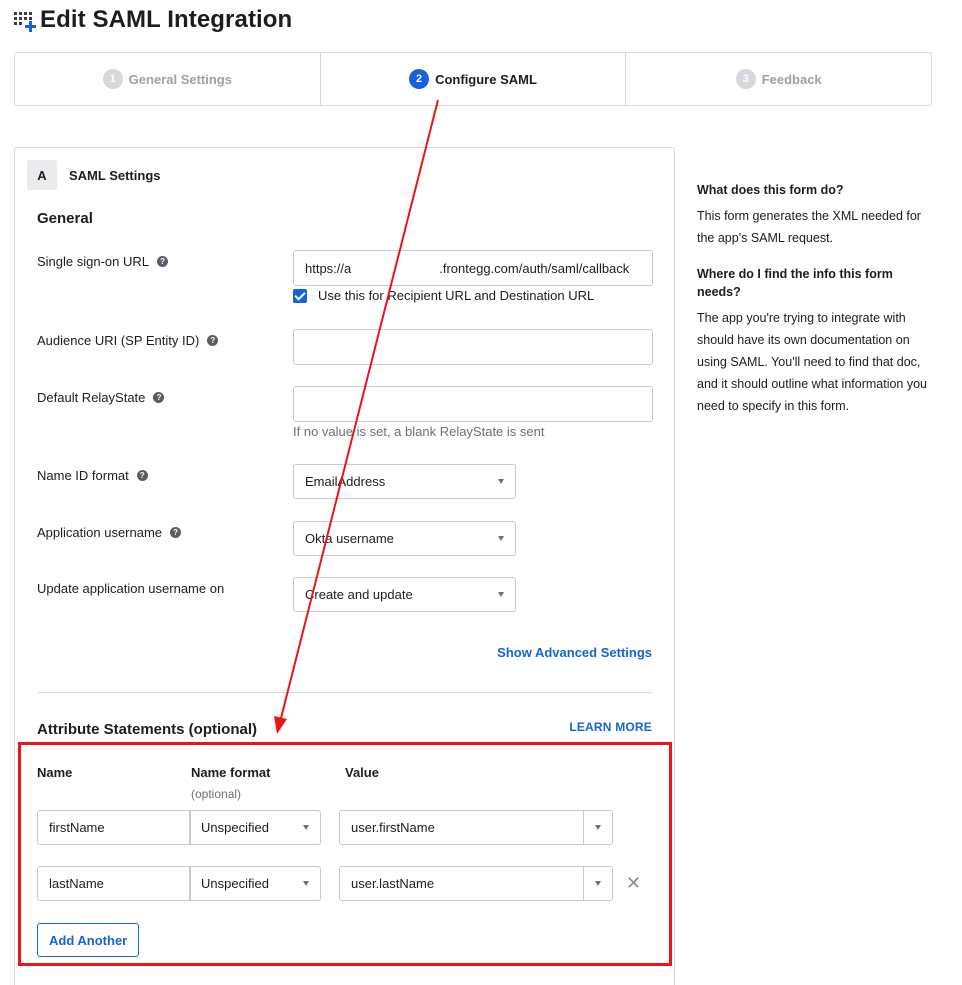  Describe the element at coordinates (745, 79) in the screenshot. I see `step-number: 3` at that location.